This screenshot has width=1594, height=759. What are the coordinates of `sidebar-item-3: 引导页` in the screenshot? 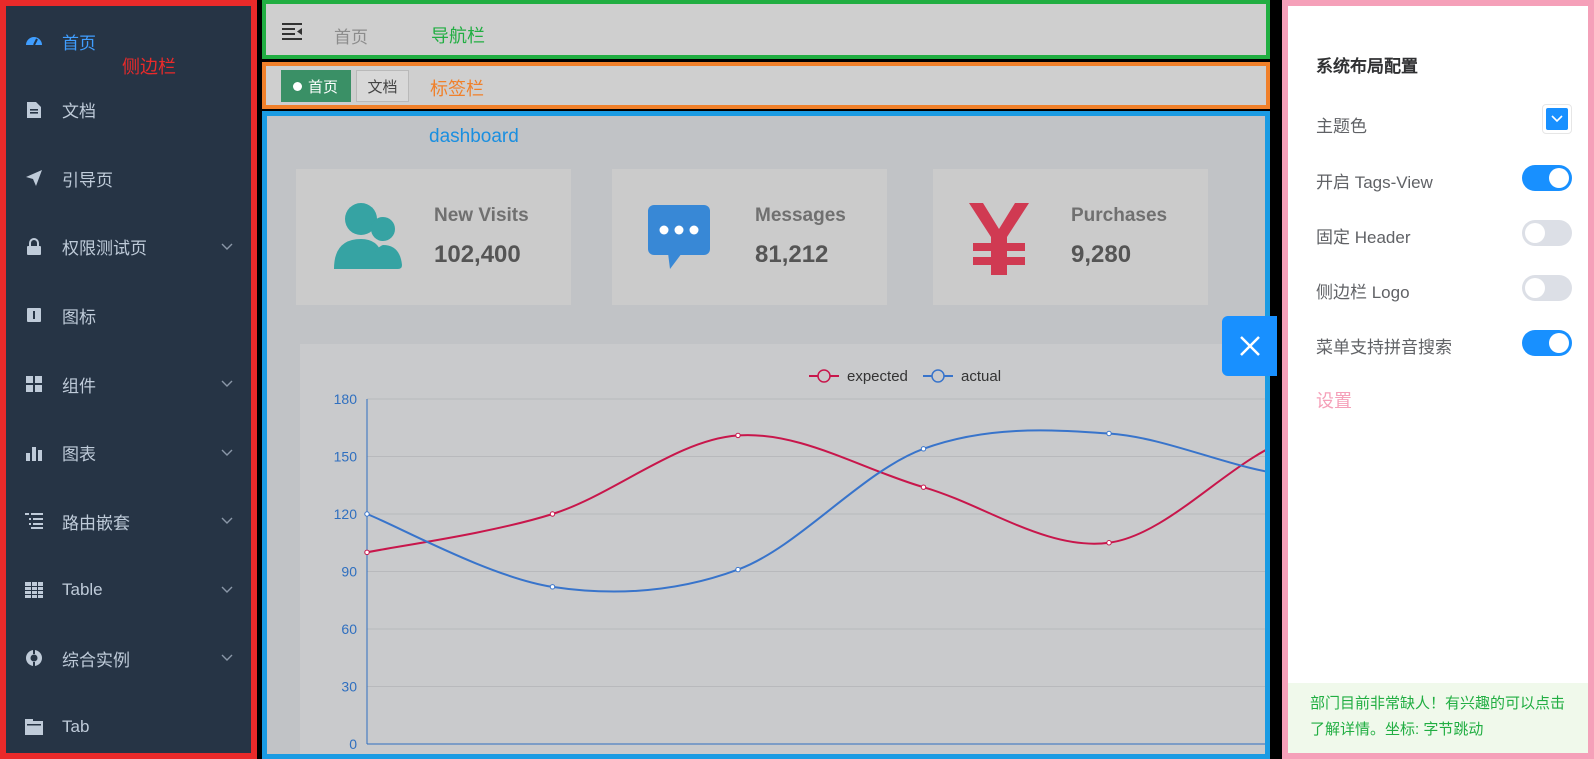 It's located at (128, 178).